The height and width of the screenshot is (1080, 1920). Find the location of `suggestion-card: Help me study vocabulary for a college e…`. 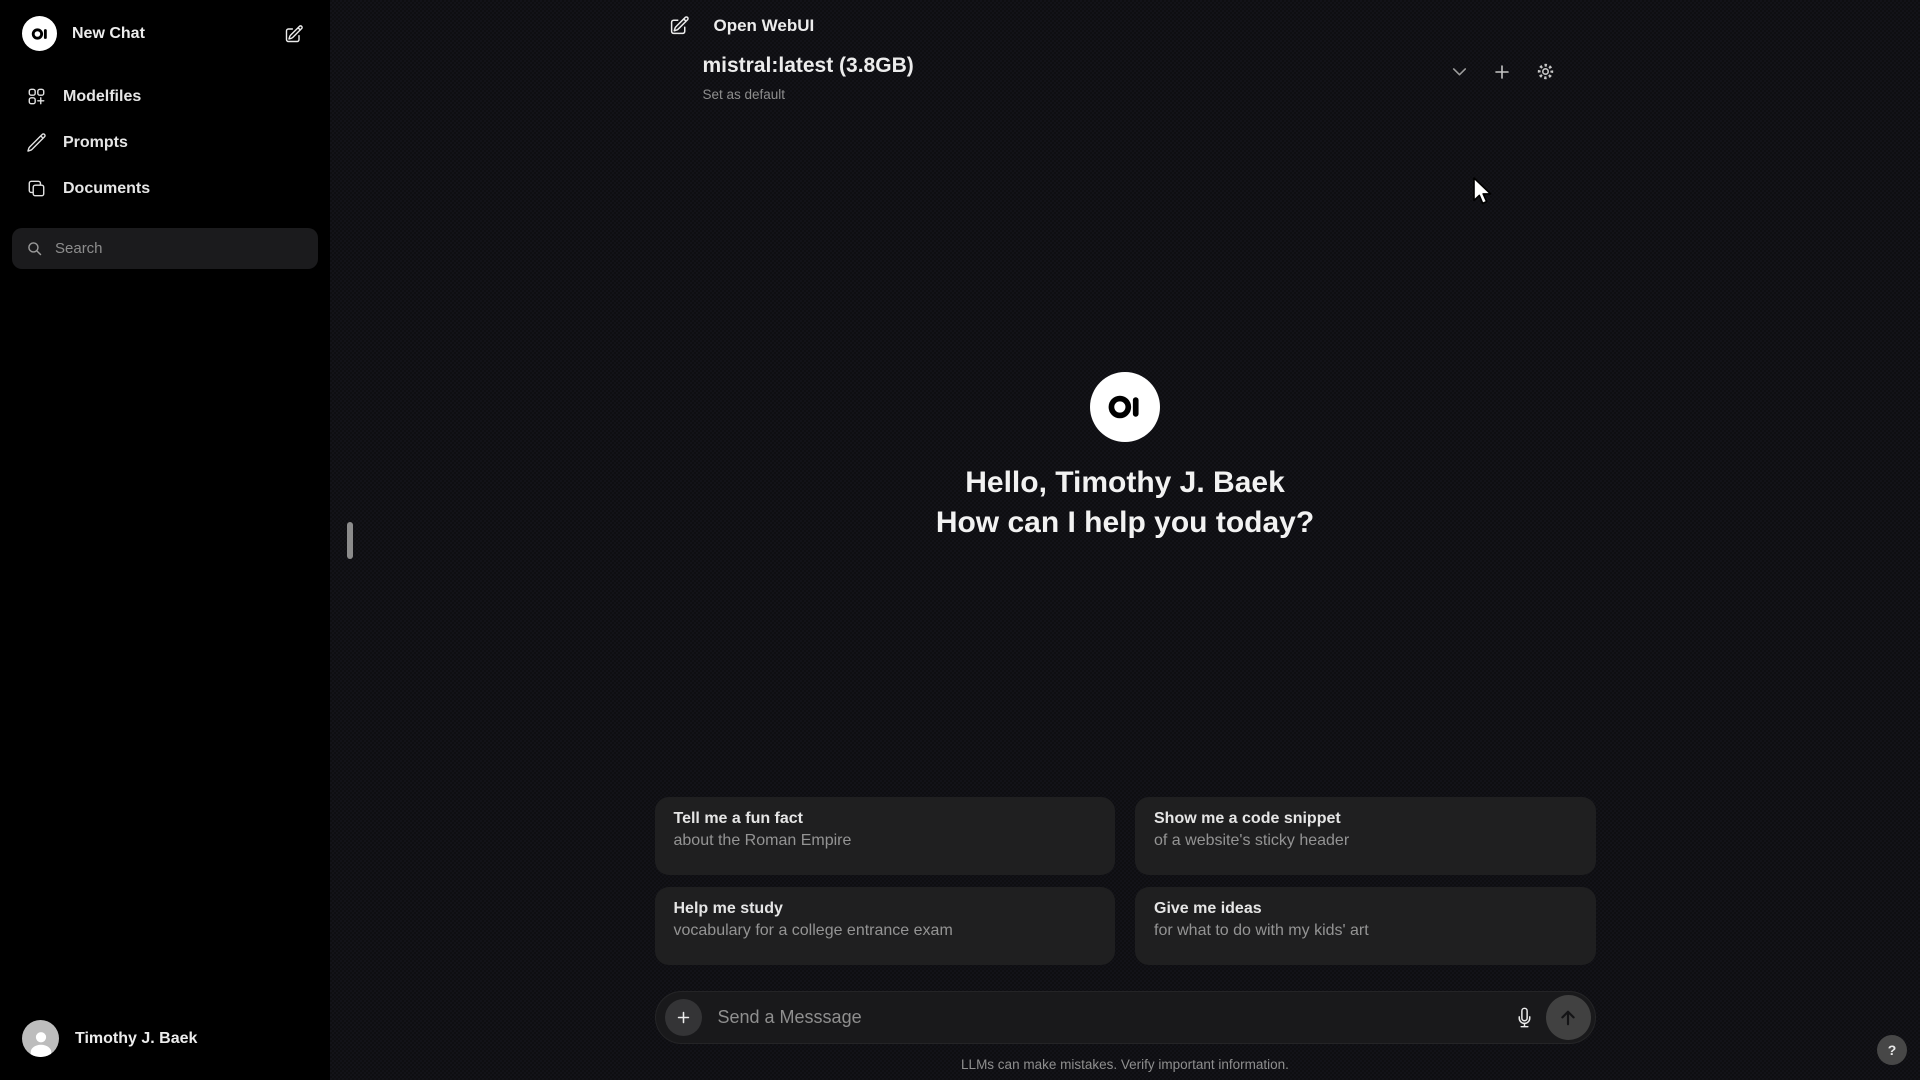

suggestion-card: Help me study vocabulary for a college e… is located at coordinates (884, 926).